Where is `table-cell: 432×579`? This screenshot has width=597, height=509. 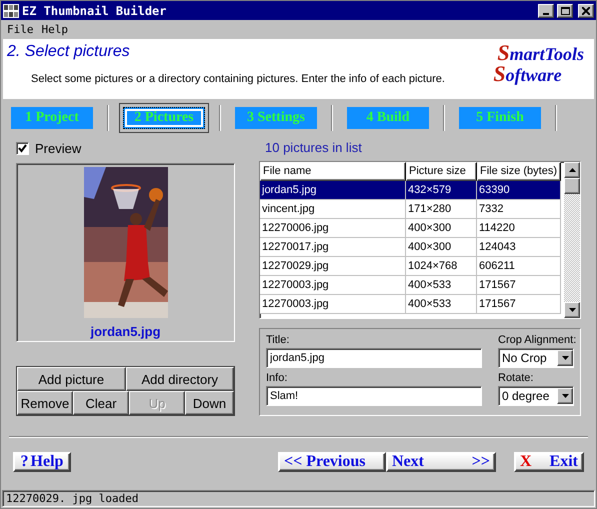 table-cell: 432×579 is located at coordinates (441, 190).